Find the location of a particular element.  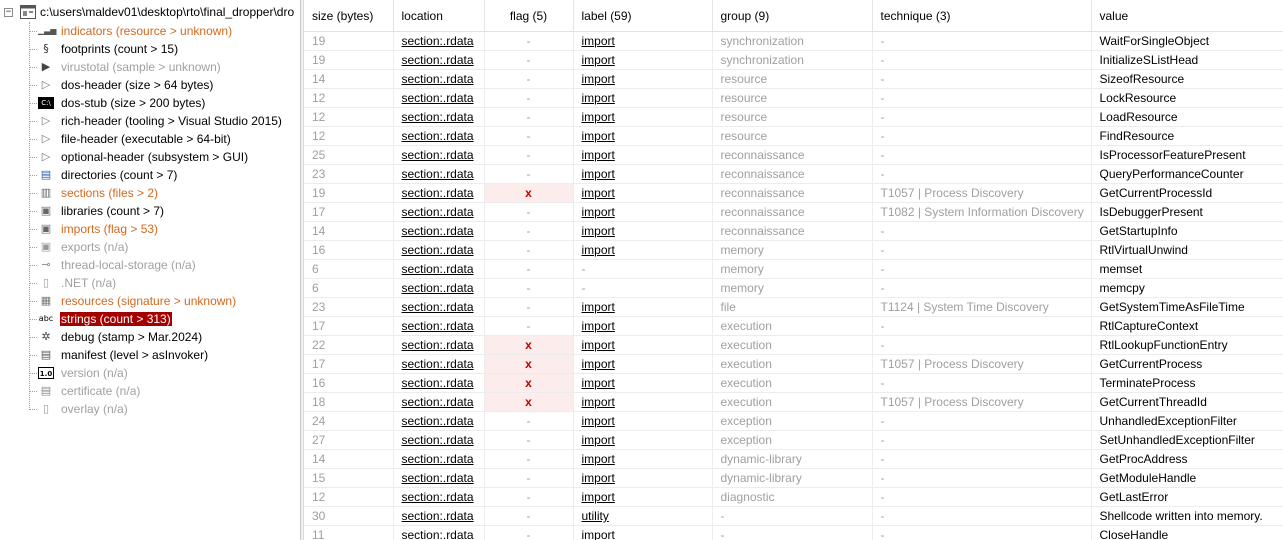

cell-group: execution is located at coordinates (792, 326).